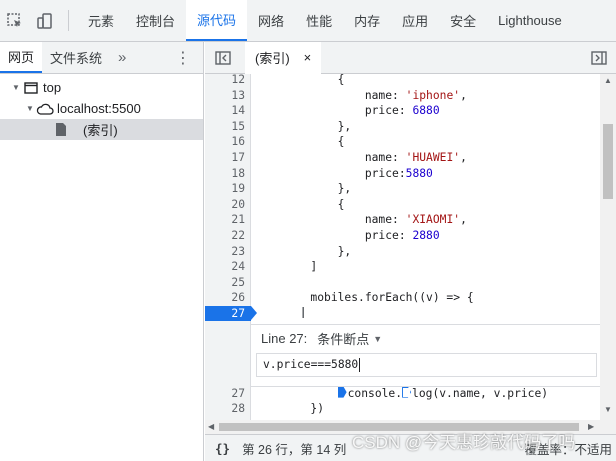 The image size is (616, 461). Describe the element at coordinates (426, 235) in the screenshot. I see `code-token: 2880` at that location.